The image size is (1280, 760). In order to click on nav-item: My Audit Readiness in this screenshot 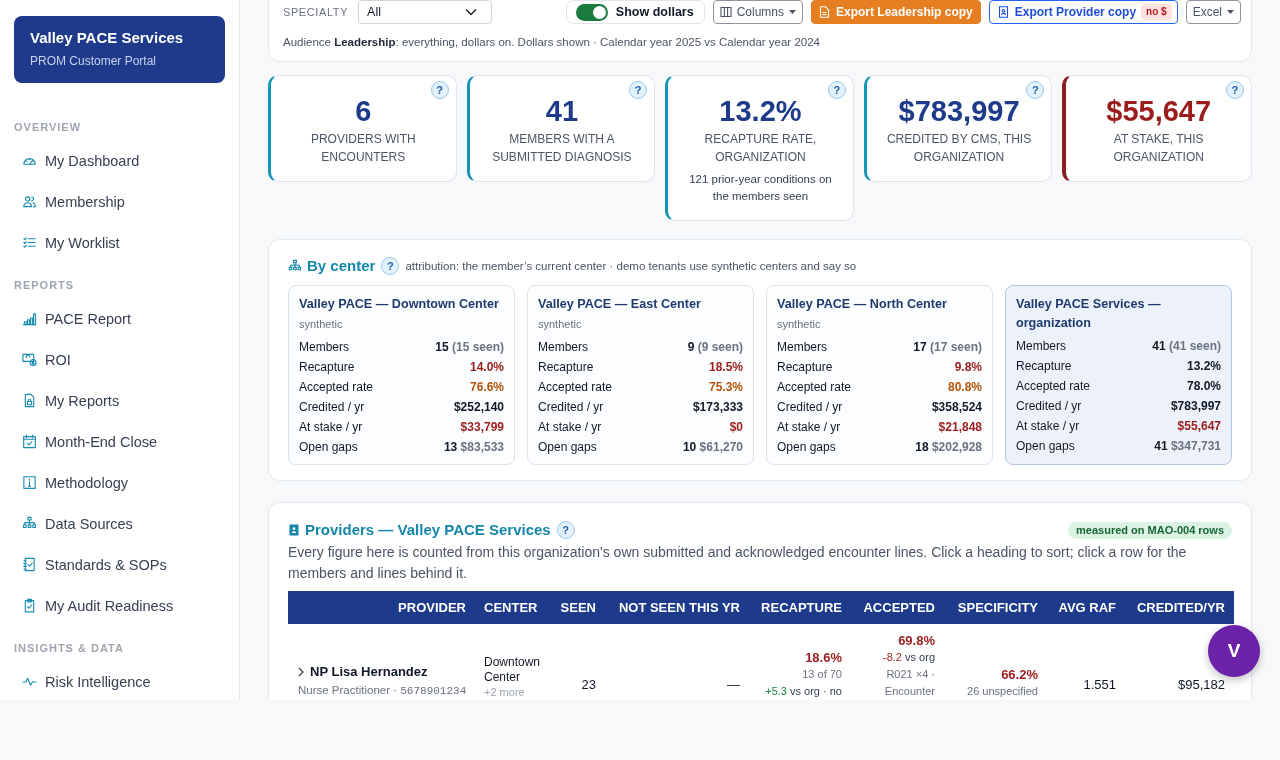, I will do `click(119, 605)`.